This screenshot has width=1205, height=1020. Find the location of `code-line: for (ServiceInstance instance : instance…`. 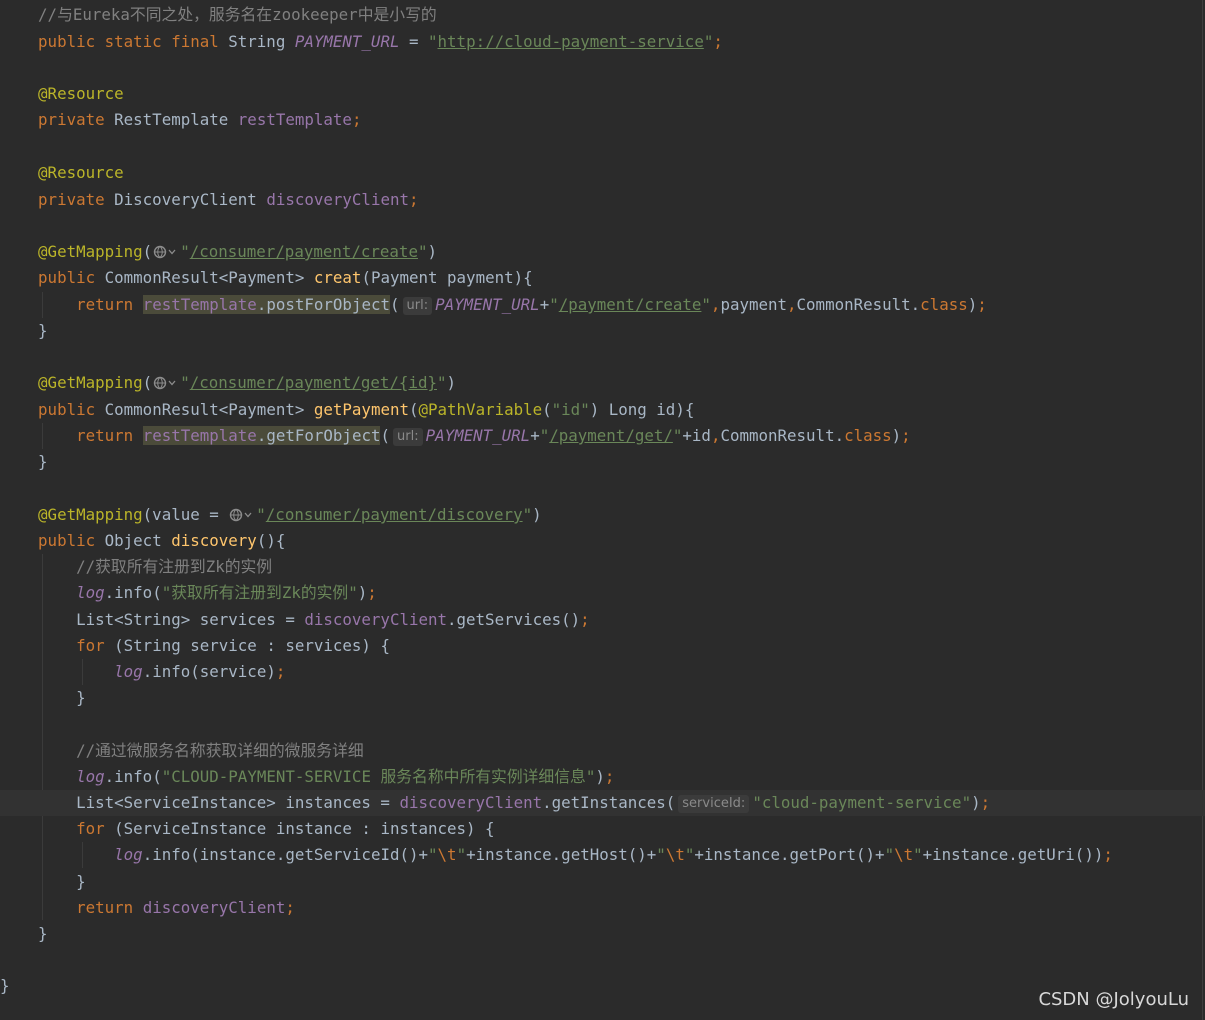

code-line: for (ServiceInstance instance : instance… is located at coordinates (602, 829).